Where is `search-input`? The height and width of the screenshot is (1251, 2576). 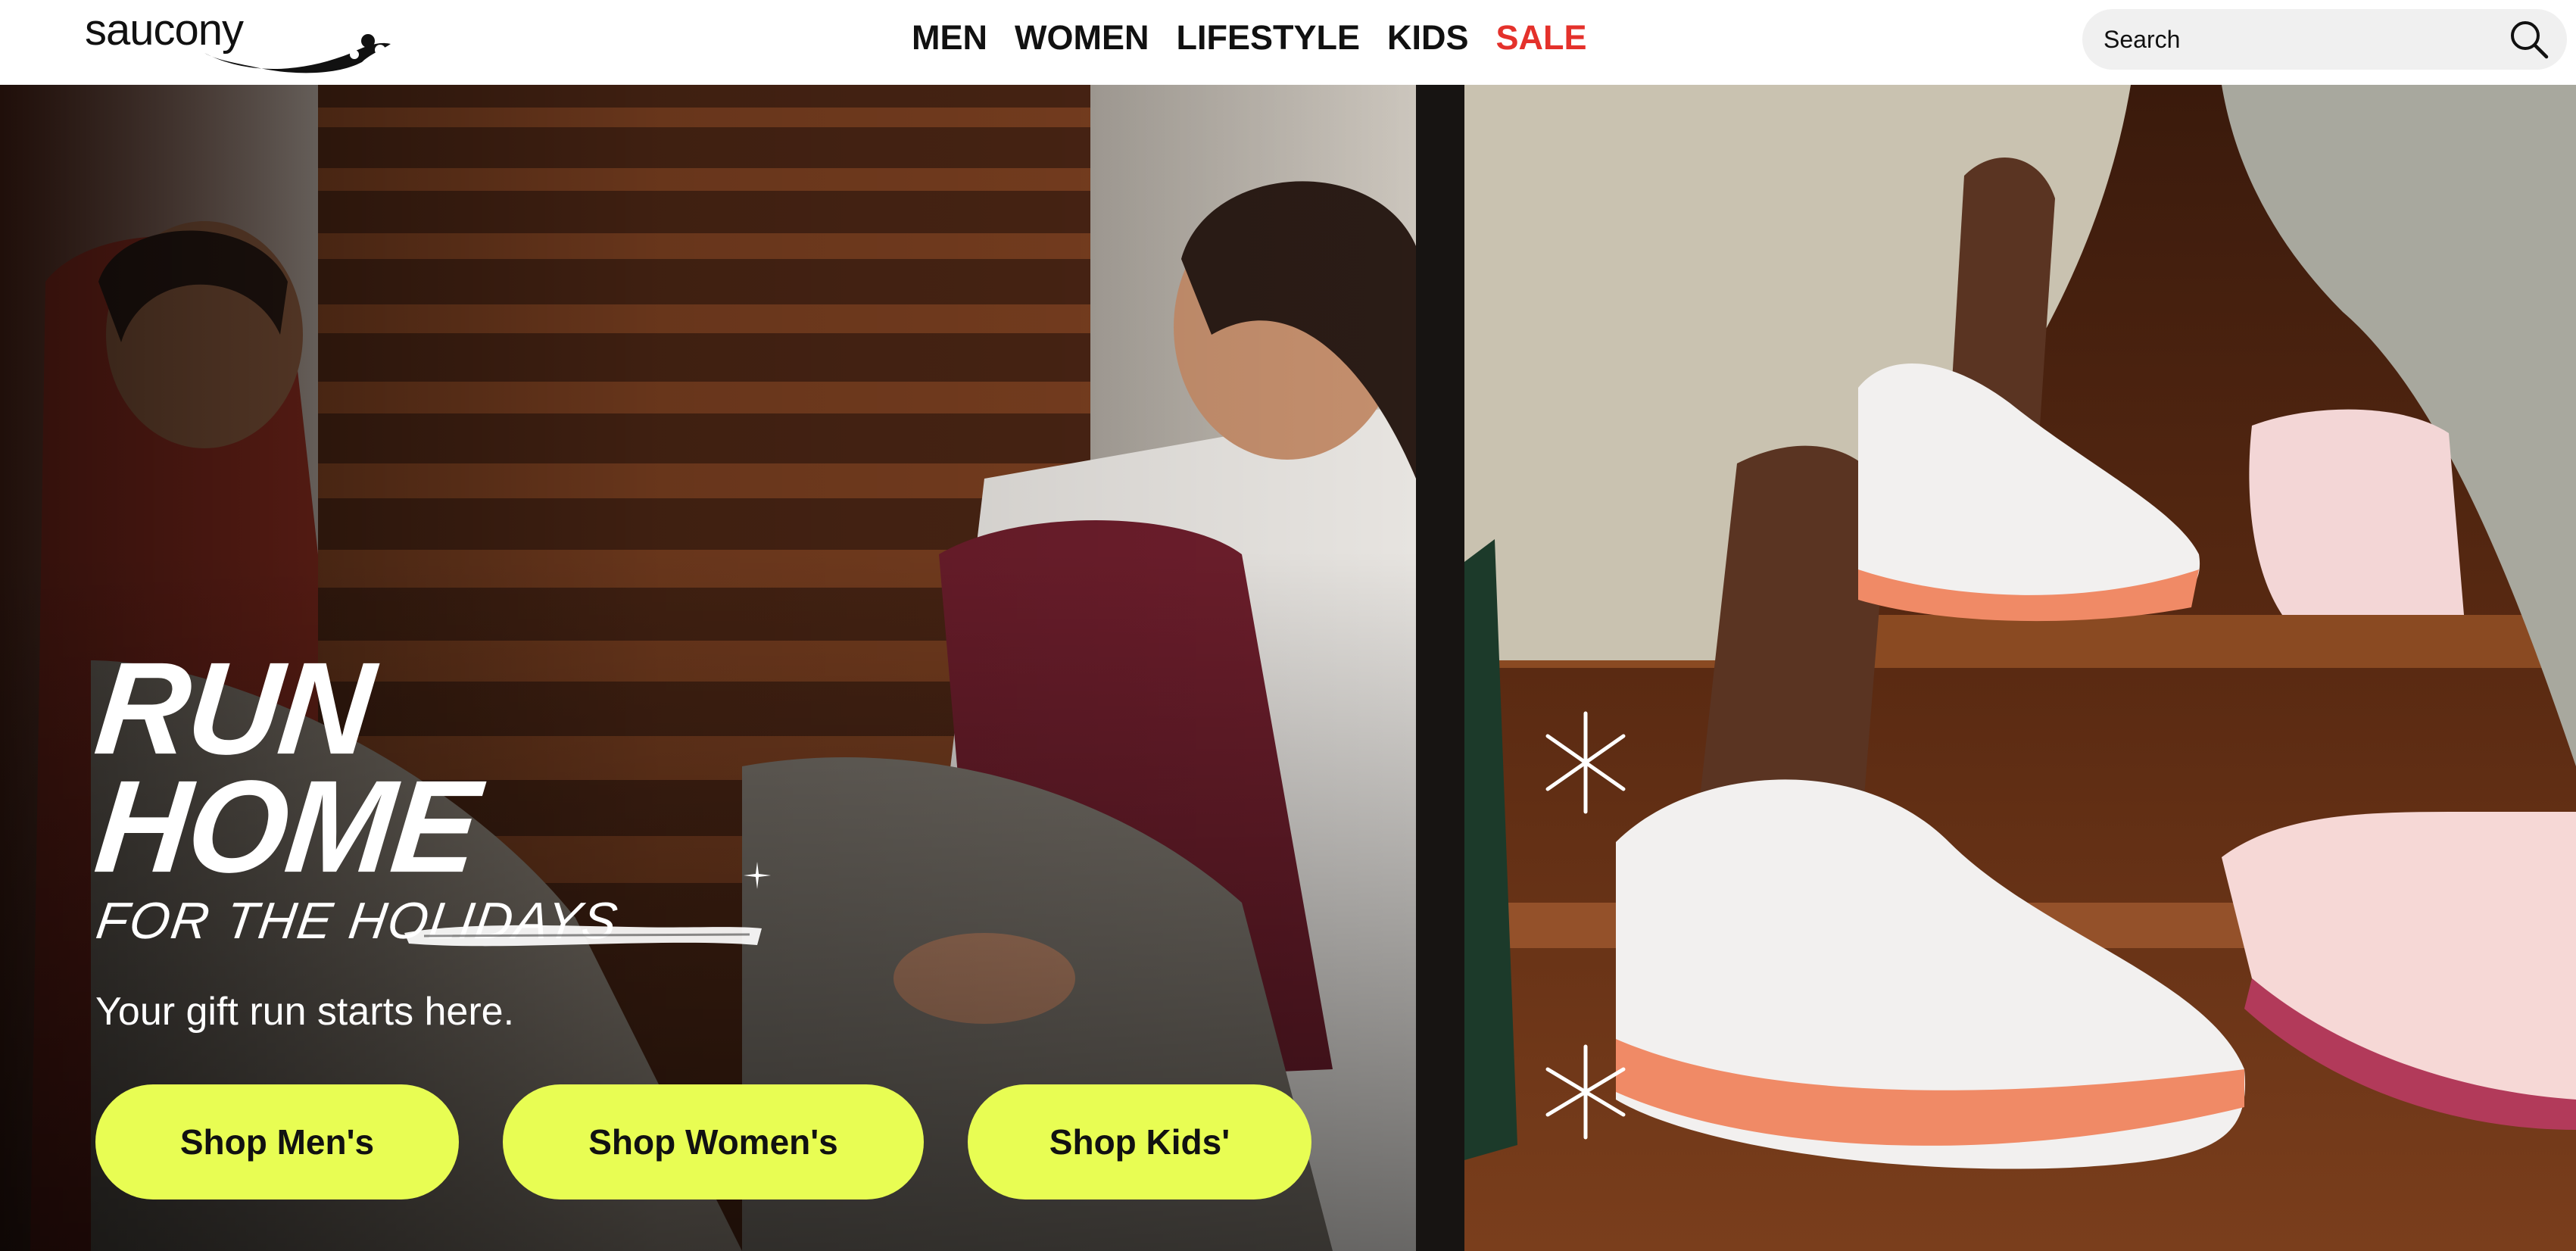
search-input is located at coordinates (2300, 39).